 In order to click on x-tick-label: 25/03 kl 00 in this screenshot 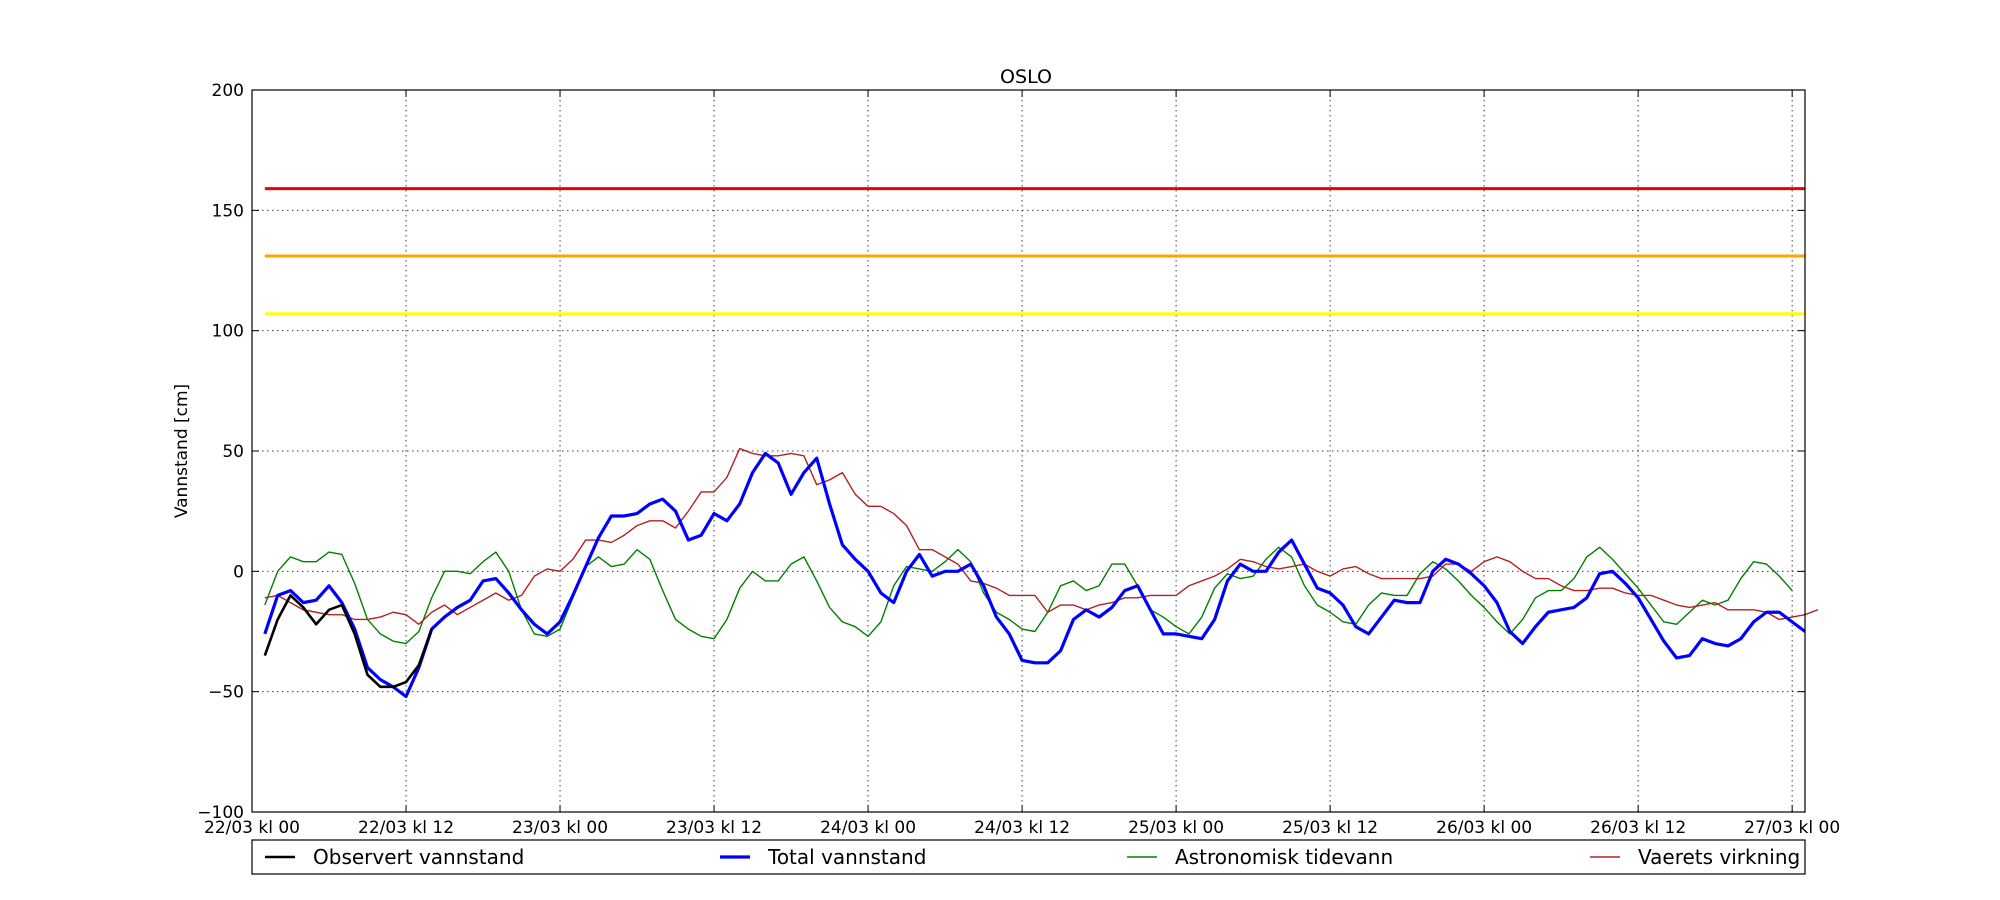, I will do `click(1176, 828)`.